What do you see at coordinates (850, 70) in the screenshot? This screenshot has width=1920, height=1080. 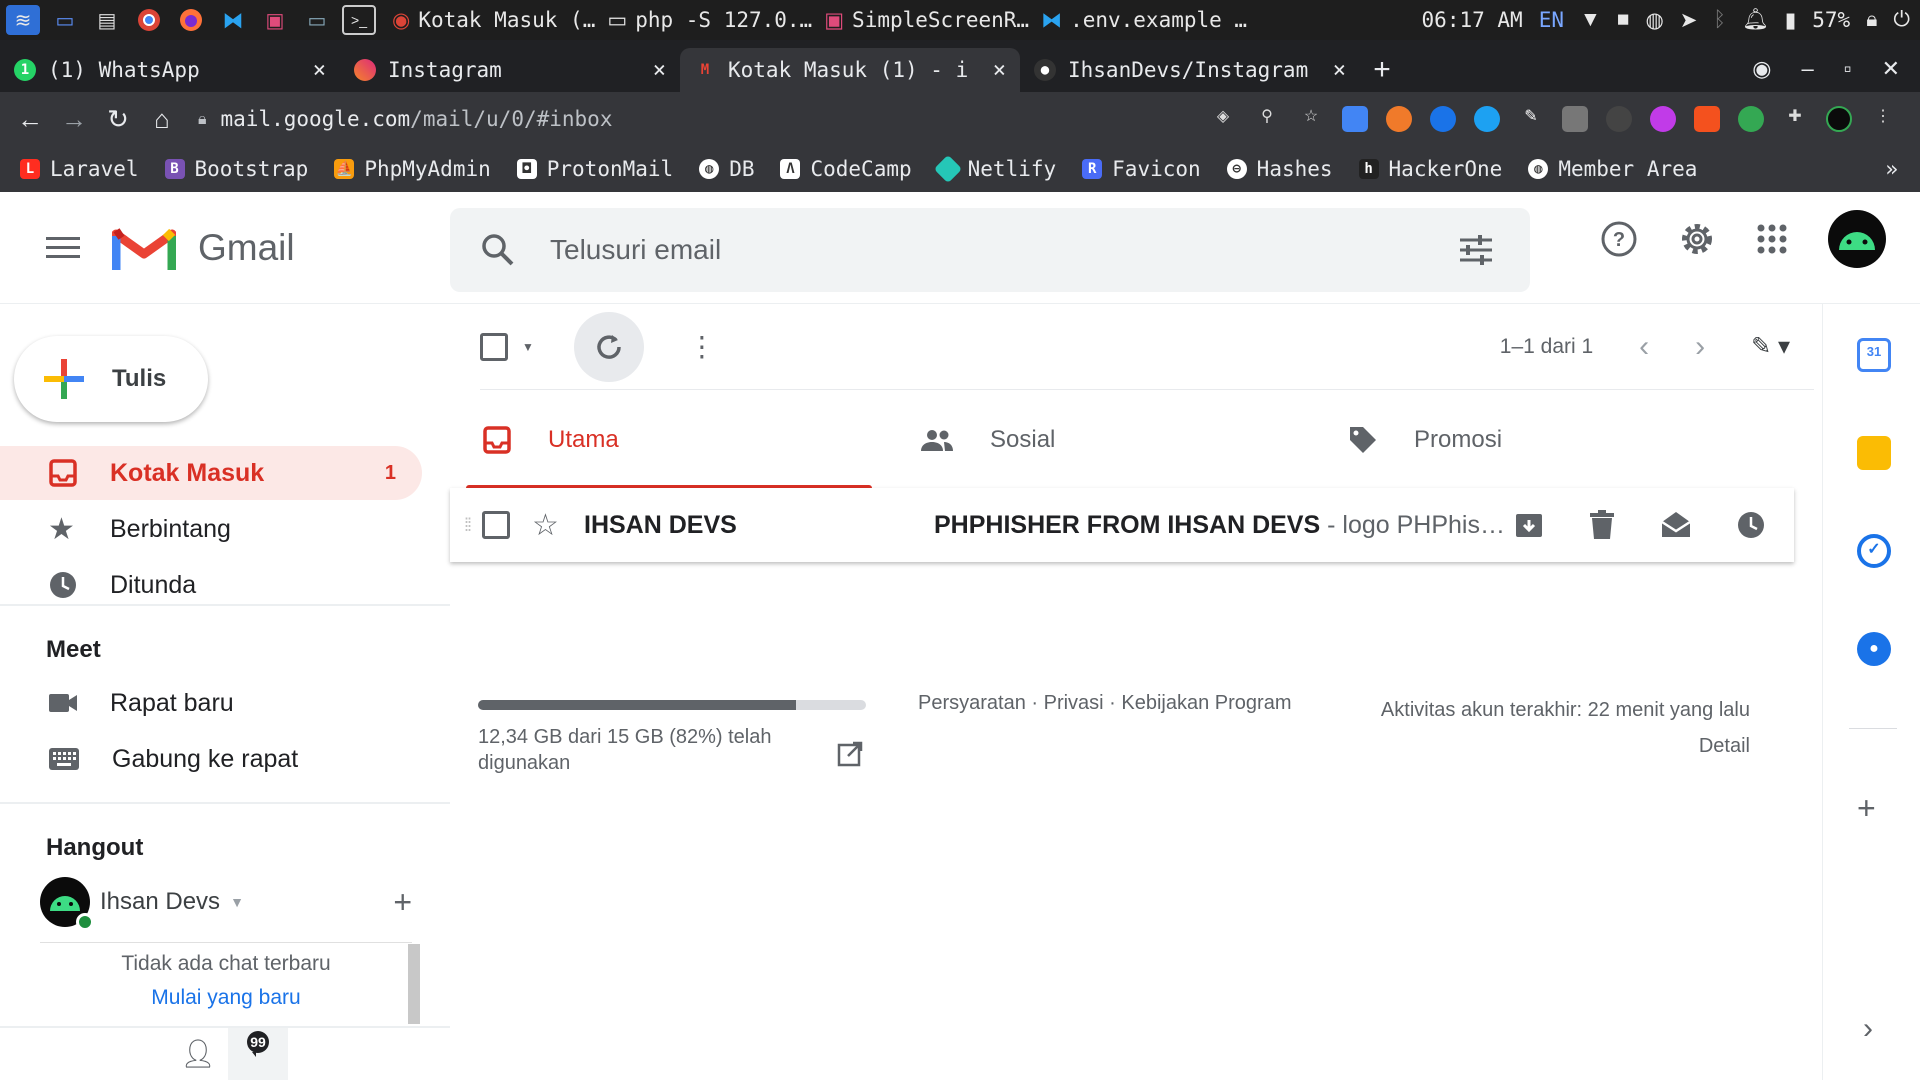 I see `tab-gmail: M Kotak Masuk (1) - i ×` at bounding box center [850, 70].